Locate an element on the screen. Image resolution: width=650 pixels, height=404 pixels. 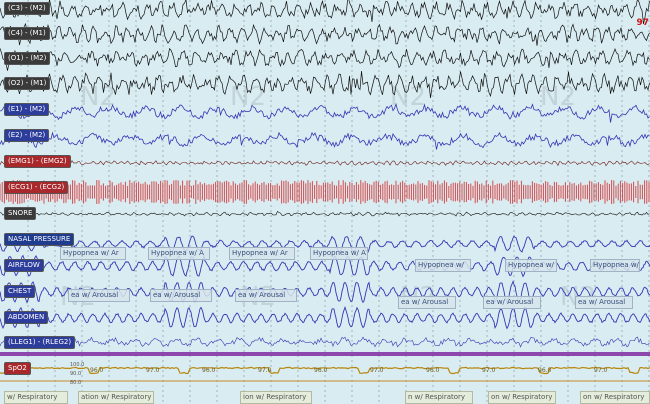
eeg-trace-c4 is located at coordinates (325, 34).